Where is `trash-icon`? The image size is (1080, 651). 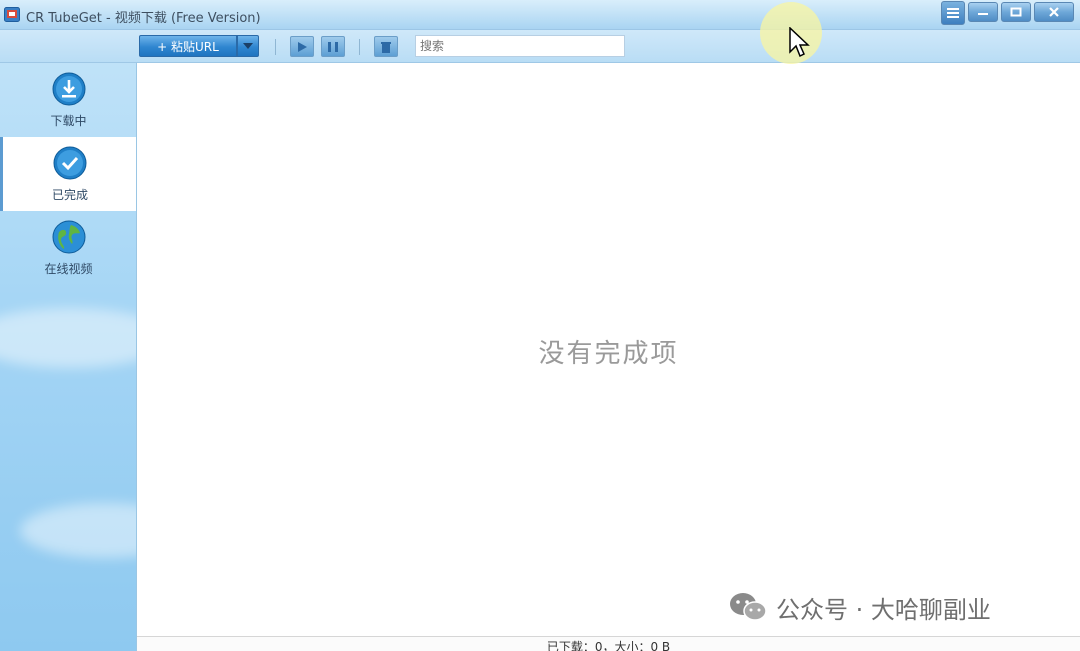
trash-icon is located at coordinates (386, 47).